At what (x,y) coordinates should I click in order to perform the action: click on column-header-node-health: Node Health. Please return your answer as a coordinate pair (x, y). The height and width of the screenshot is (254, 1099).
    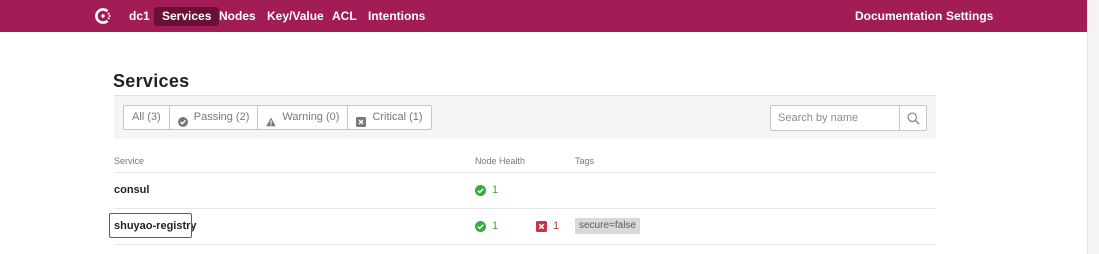
    Looking at the image, I should click on (500, 161).